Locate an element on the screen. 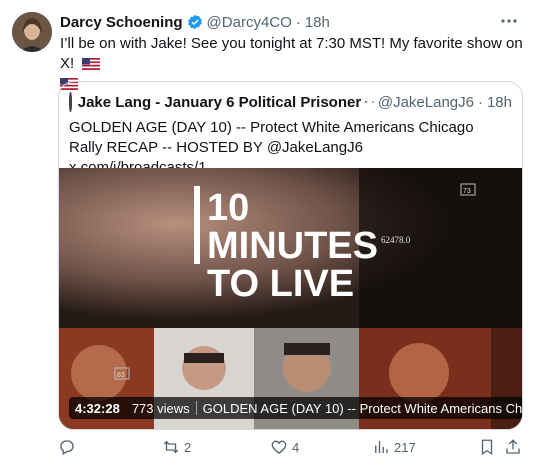 The image size is (534, 466). bookmark-button is located at coordinates (489, 447).